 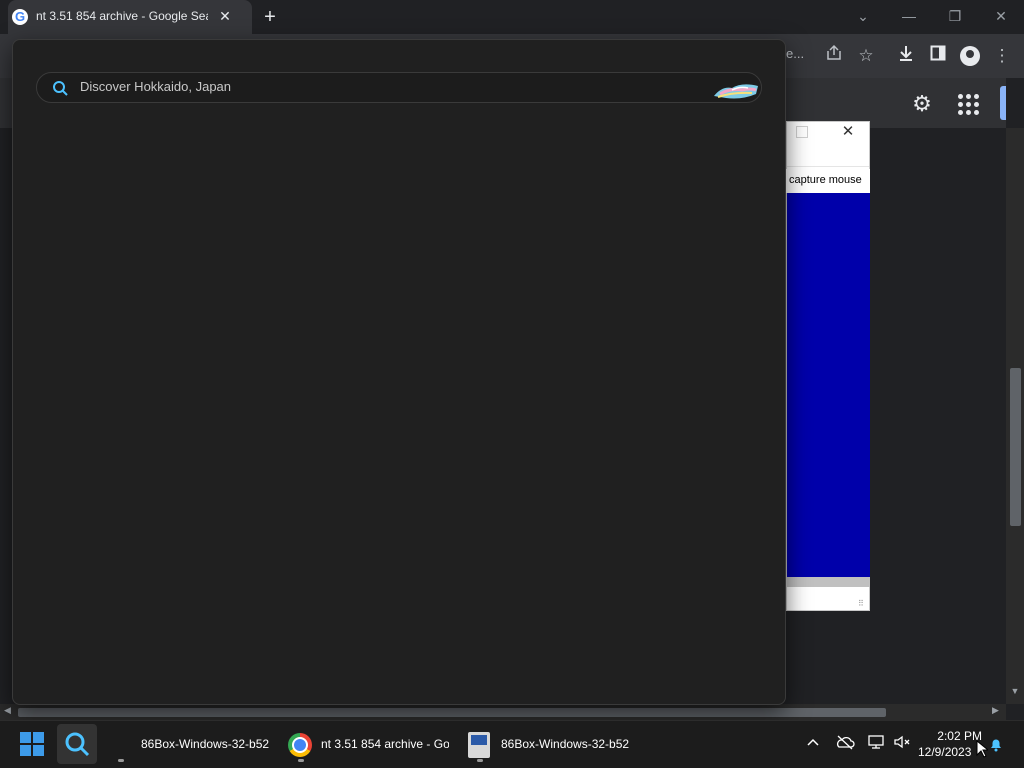 I want to click on resize-grip-icon: ⠿, so click(x=863, y=604).